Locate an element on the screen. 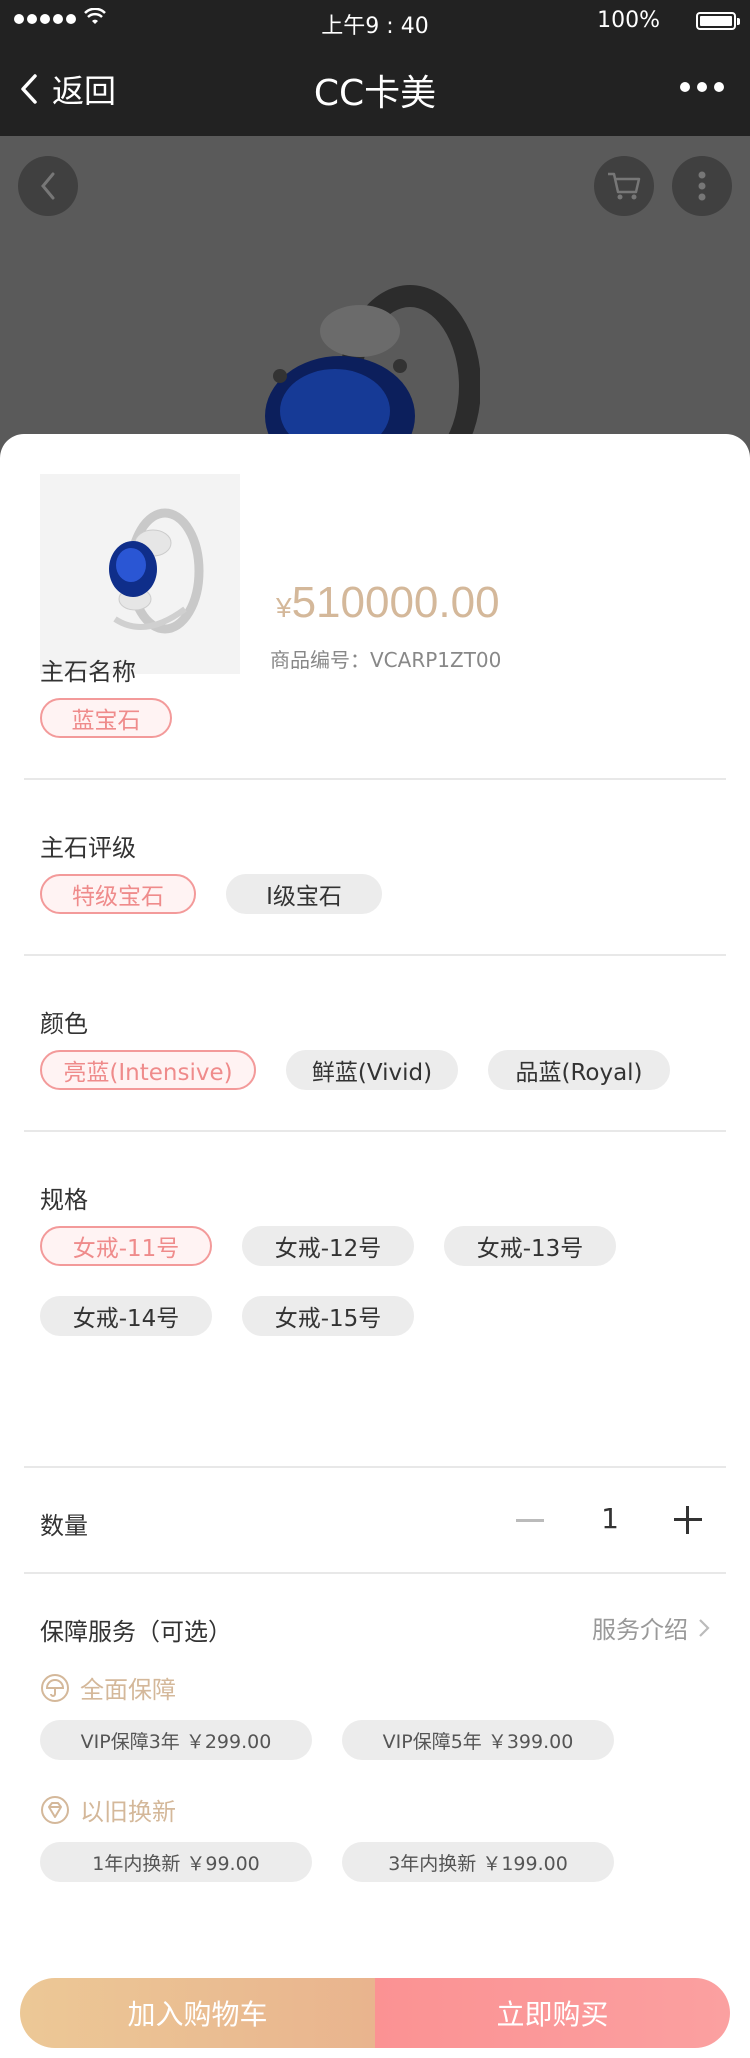 The image size is (750, 2058). product-price: ¥510000.00 is located at coordinates (388, 602).